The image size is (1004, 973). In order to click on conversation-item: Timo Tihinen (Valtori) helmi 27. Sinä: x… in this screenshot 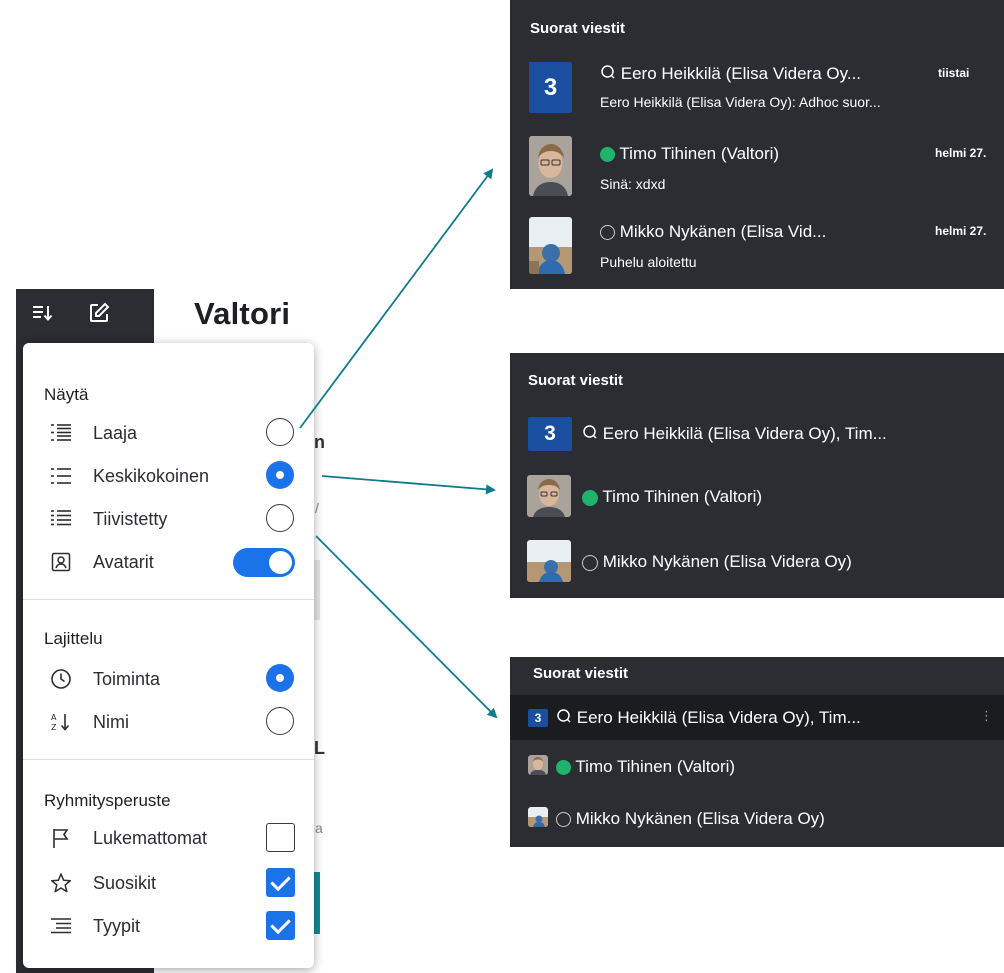, I will do `click(757, 165)`.